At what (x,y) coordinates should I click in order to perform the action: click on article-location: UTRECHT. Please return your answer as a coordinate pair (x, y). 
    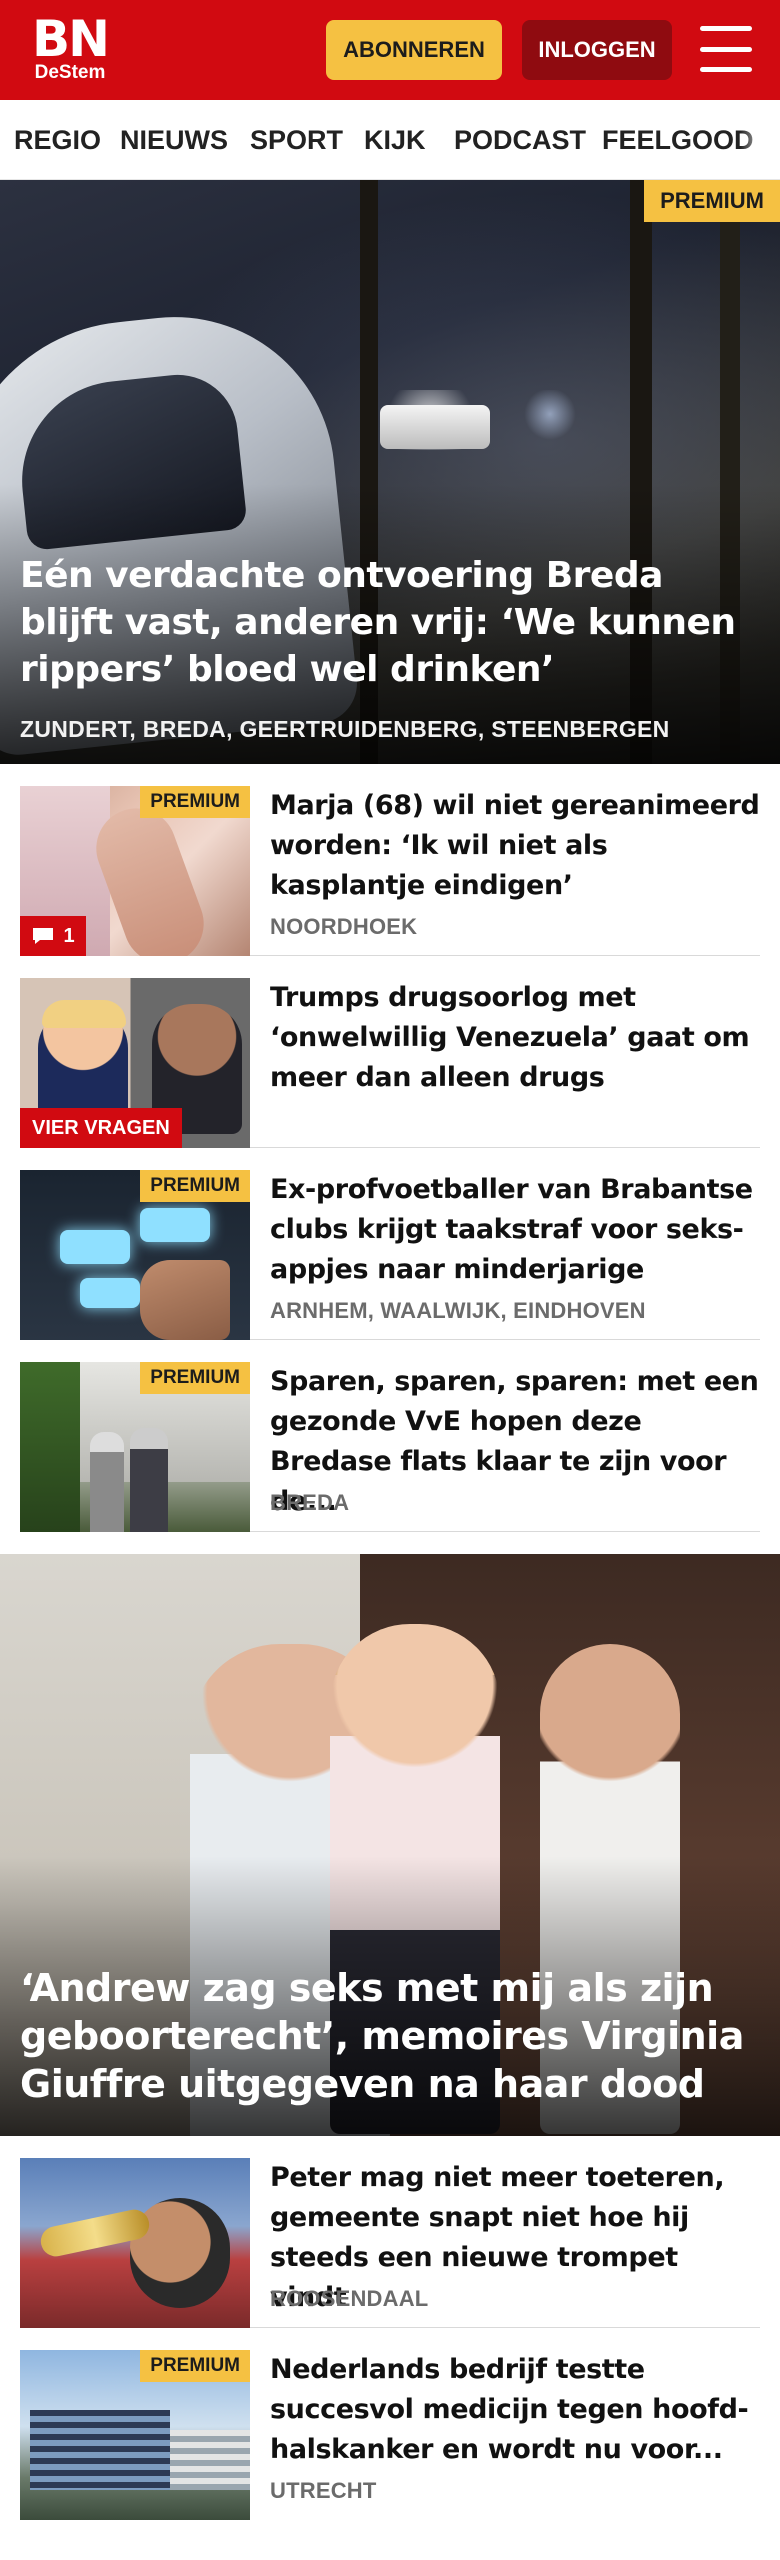
    Looking at the image, I should click on (323, 2490).